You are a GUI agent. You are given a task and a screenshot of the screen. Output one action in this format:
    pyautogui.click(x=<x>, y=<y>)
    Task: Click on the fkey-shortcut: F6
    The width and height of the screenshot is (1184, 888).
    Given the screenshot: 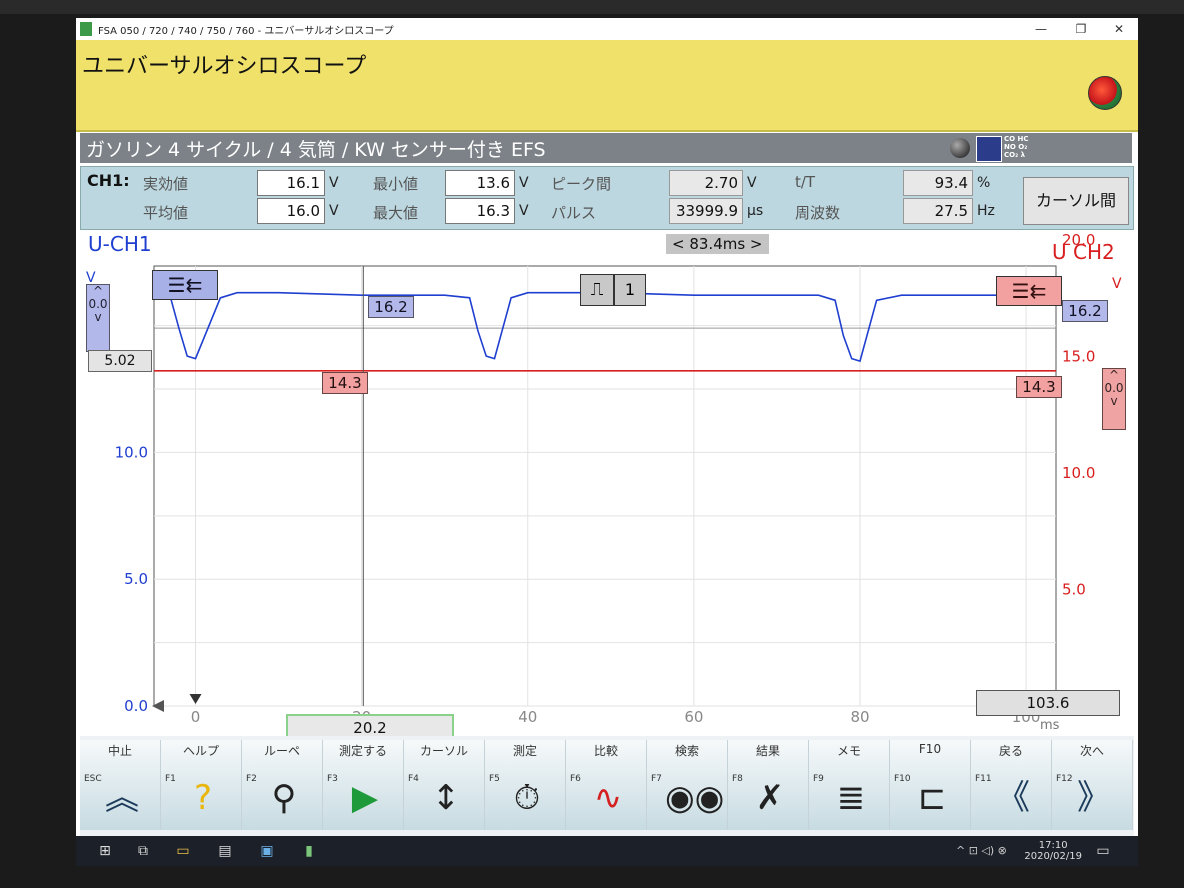 What is the action you would take?
    pyautogui.click(x=575, y=779)
    